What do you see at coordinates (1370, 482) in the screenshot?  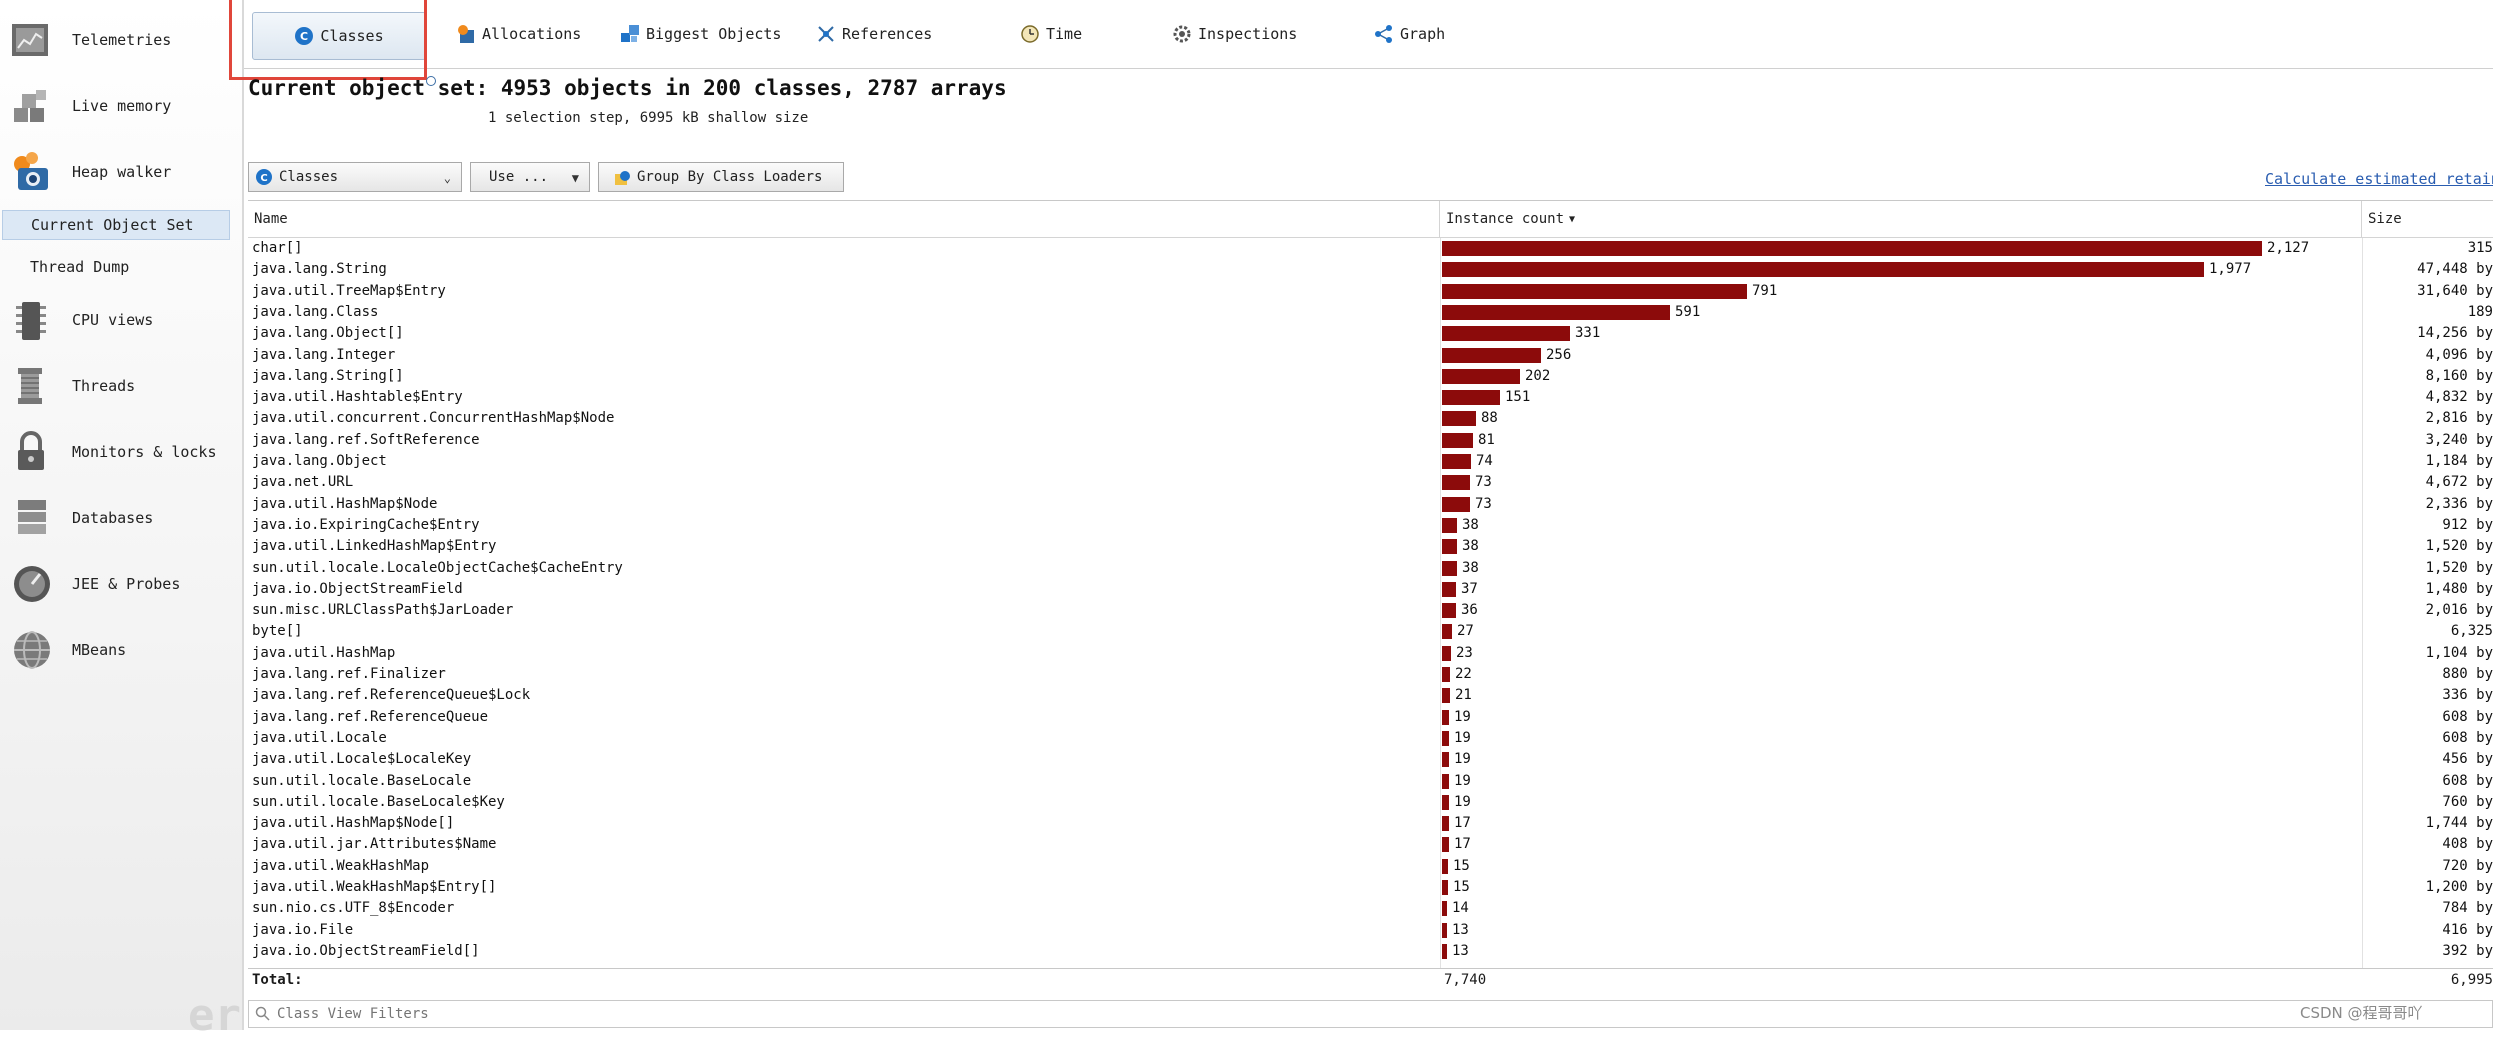 I see `table-row: java.net.URL 73 4,672 by` at bounding box center [1370, 482].